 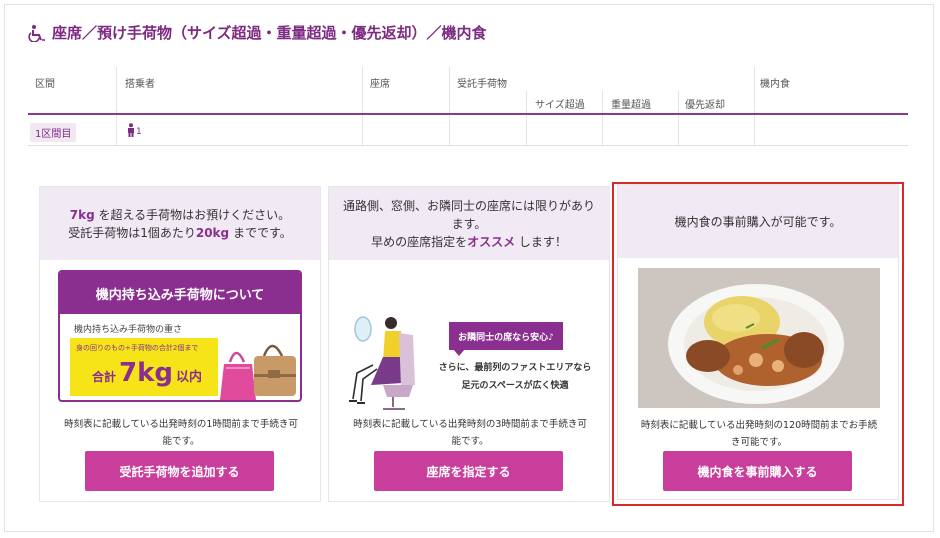 I want to click on fast-area-promo-line2: 足元のスペースが広く快適, so click(x=515, y=386).